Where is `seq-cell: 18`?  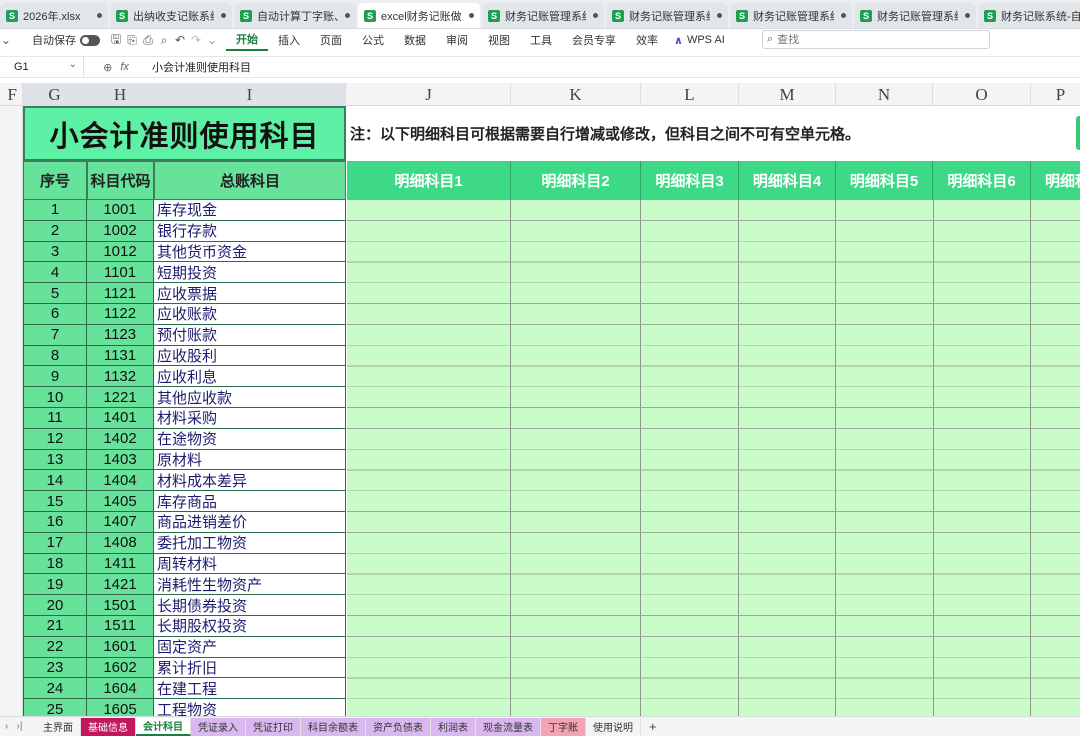
seq-cell: 18 is located at coordinates (55, 564).